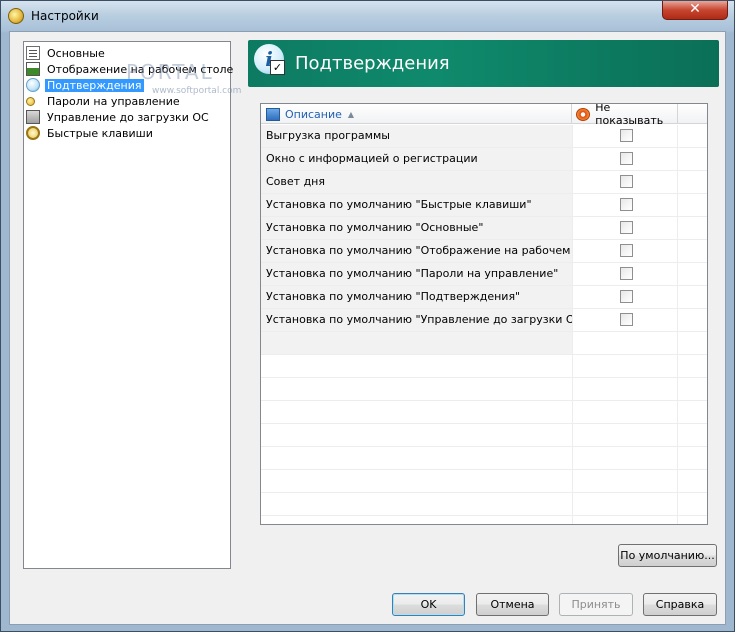 This screenshot has height=632, width=735. Describe the element at coordinates (33, 117) in the screenshot. I see `boot-icon` at that location.